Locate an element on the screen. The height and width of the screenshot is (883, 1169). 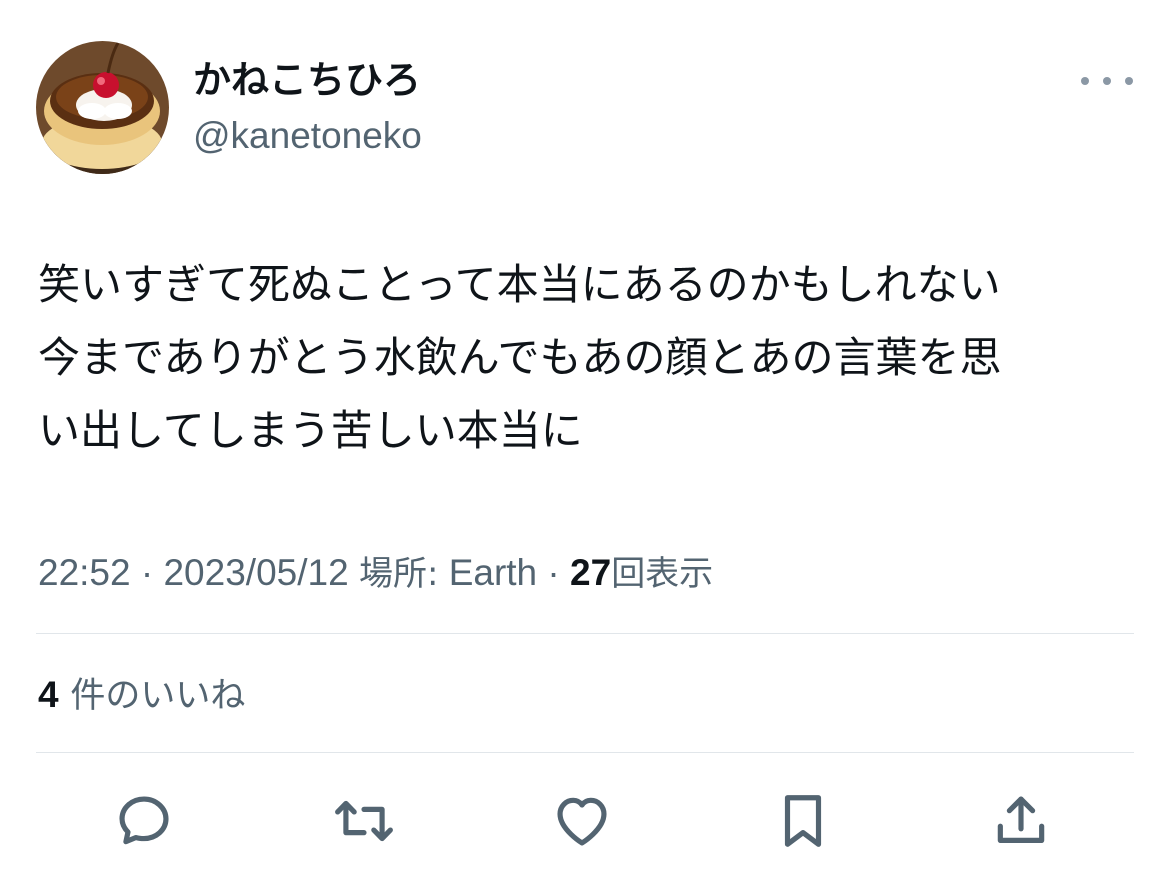
retweet-icon is located at coordinates (364, 821).